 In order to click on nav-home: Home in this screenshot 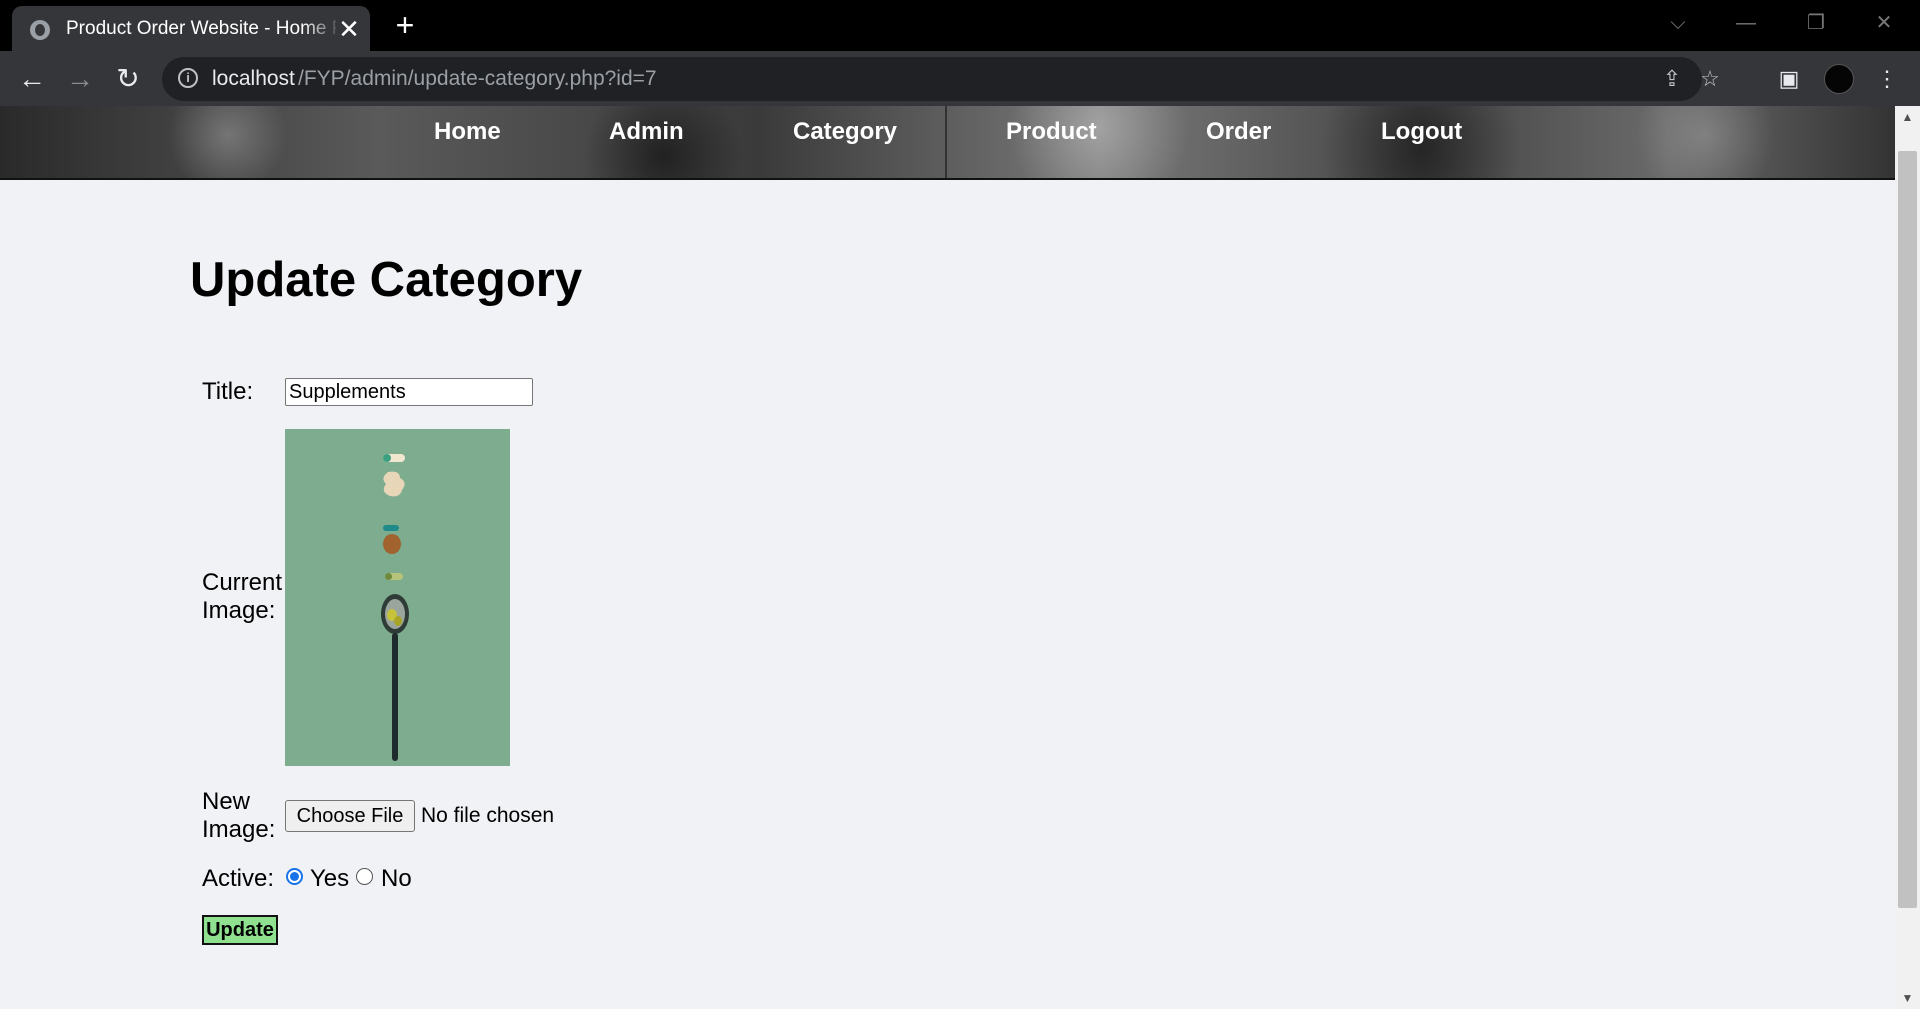, I will do `click(467, 132)`.